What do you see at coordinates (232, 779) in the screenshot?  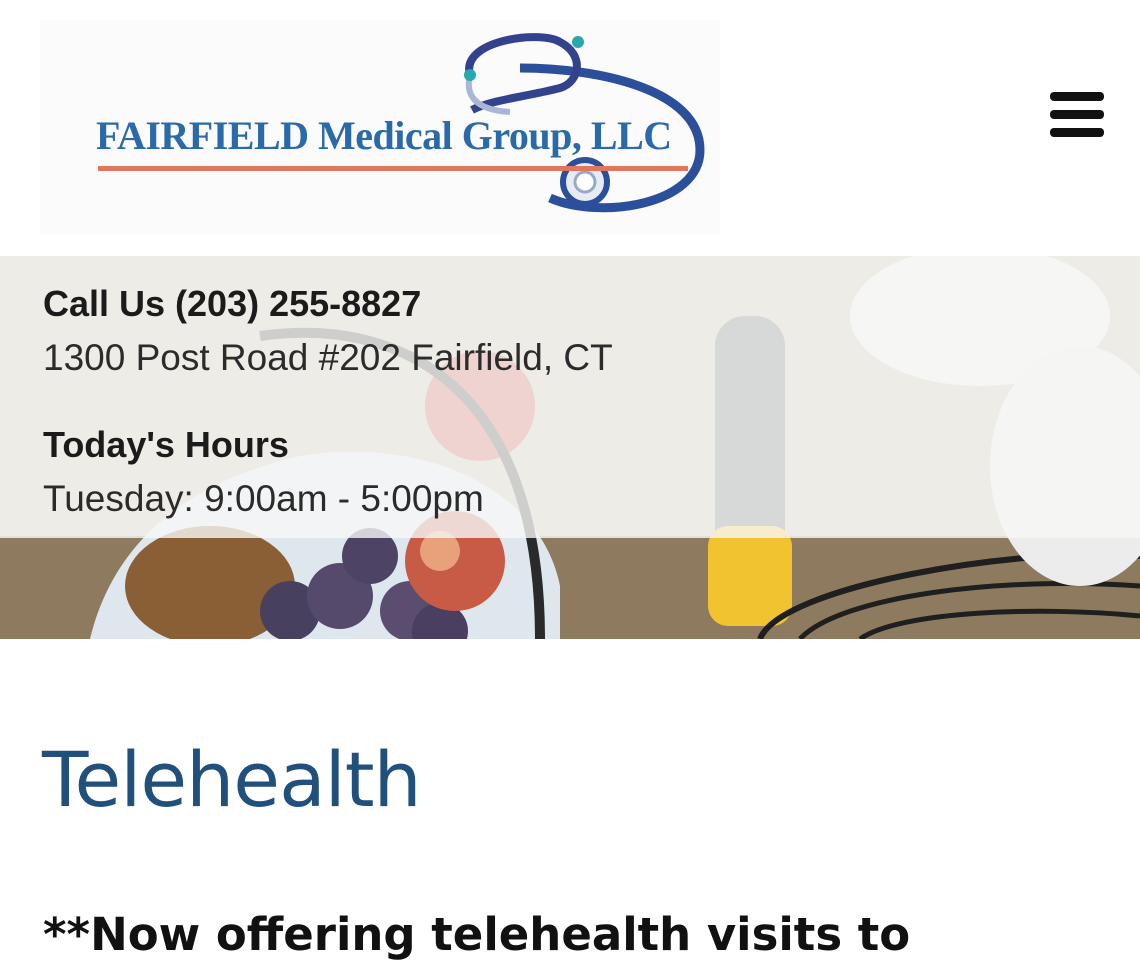 I see `page-title: Telehealth` at bounding box center [232, 779].